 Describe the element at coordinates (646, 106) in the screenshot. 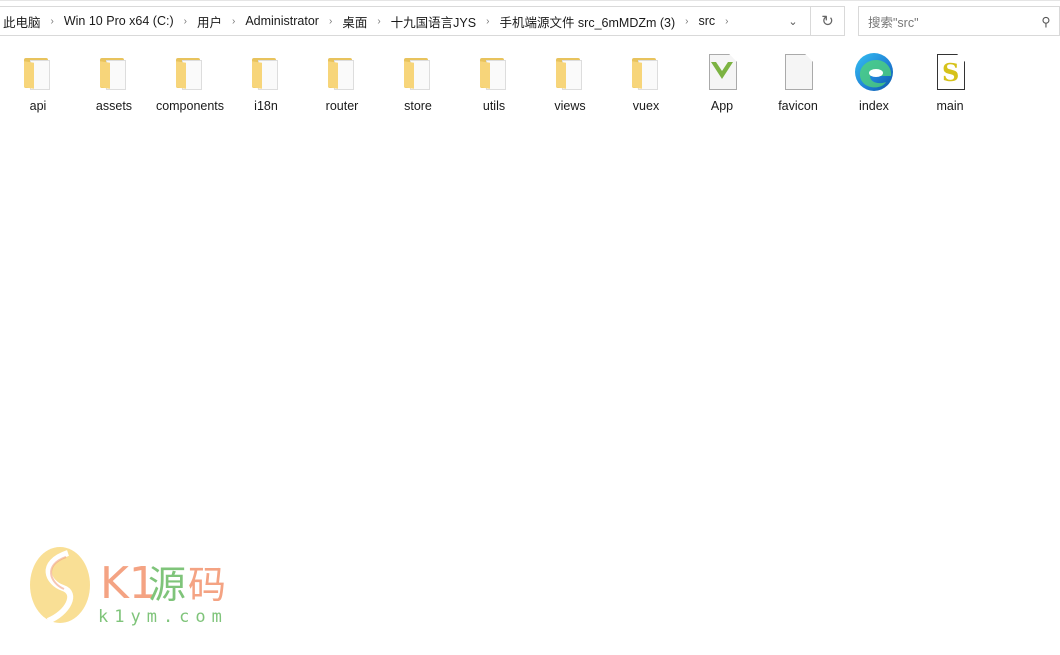

I see `file-name: vuex` at that location.